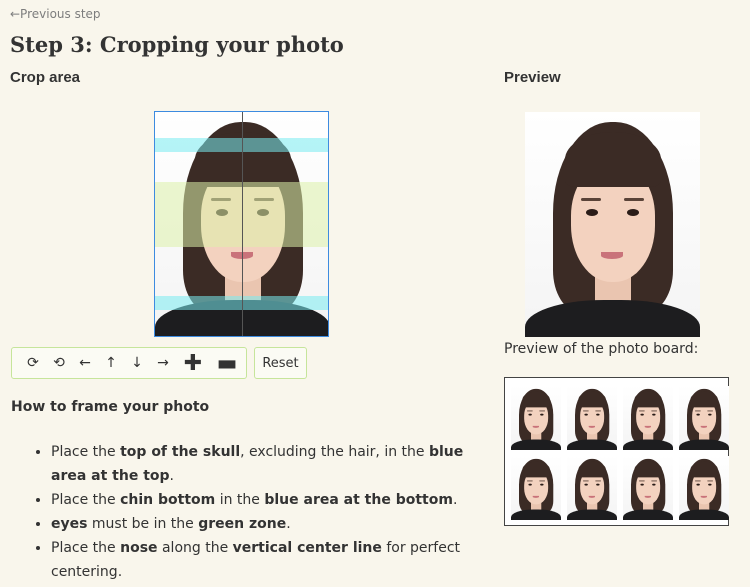 This screenshot has width=750, height=587. I want to click on instruction-text: must be in the, so click(143, 524).